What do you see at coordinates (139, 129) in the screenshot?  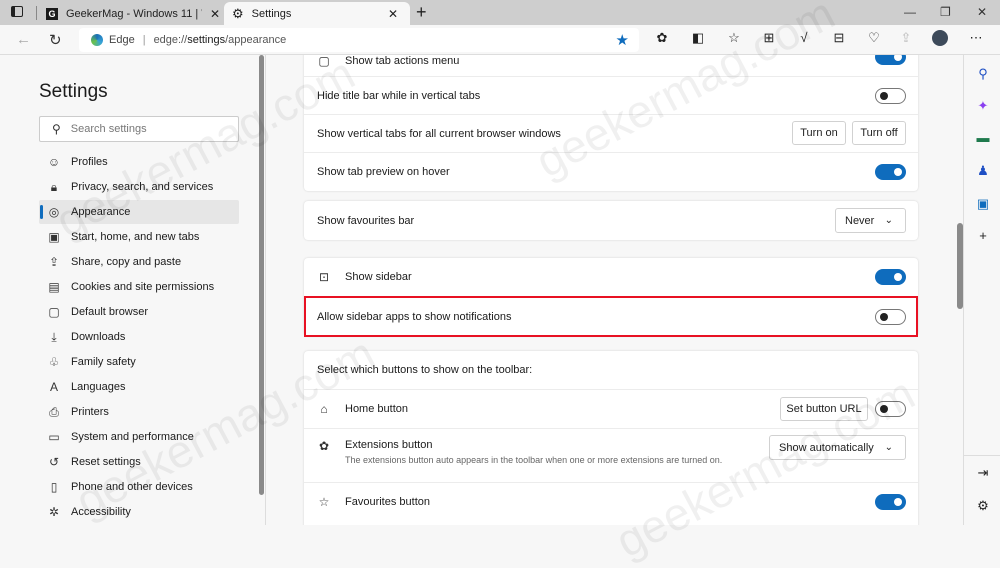 I see `search-settings-input: ⚲ Search settings` at bounding box center [139, 129].